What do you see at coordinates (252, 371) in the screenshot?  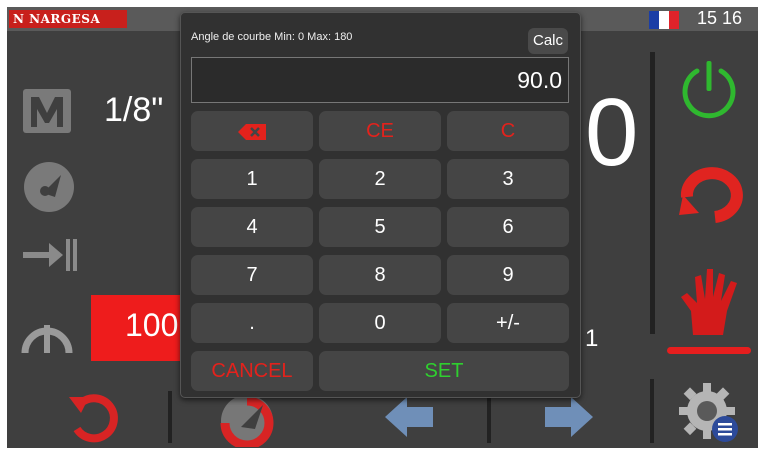 I see `cancel-button: CANCEL` at bounding box center [252, 371].